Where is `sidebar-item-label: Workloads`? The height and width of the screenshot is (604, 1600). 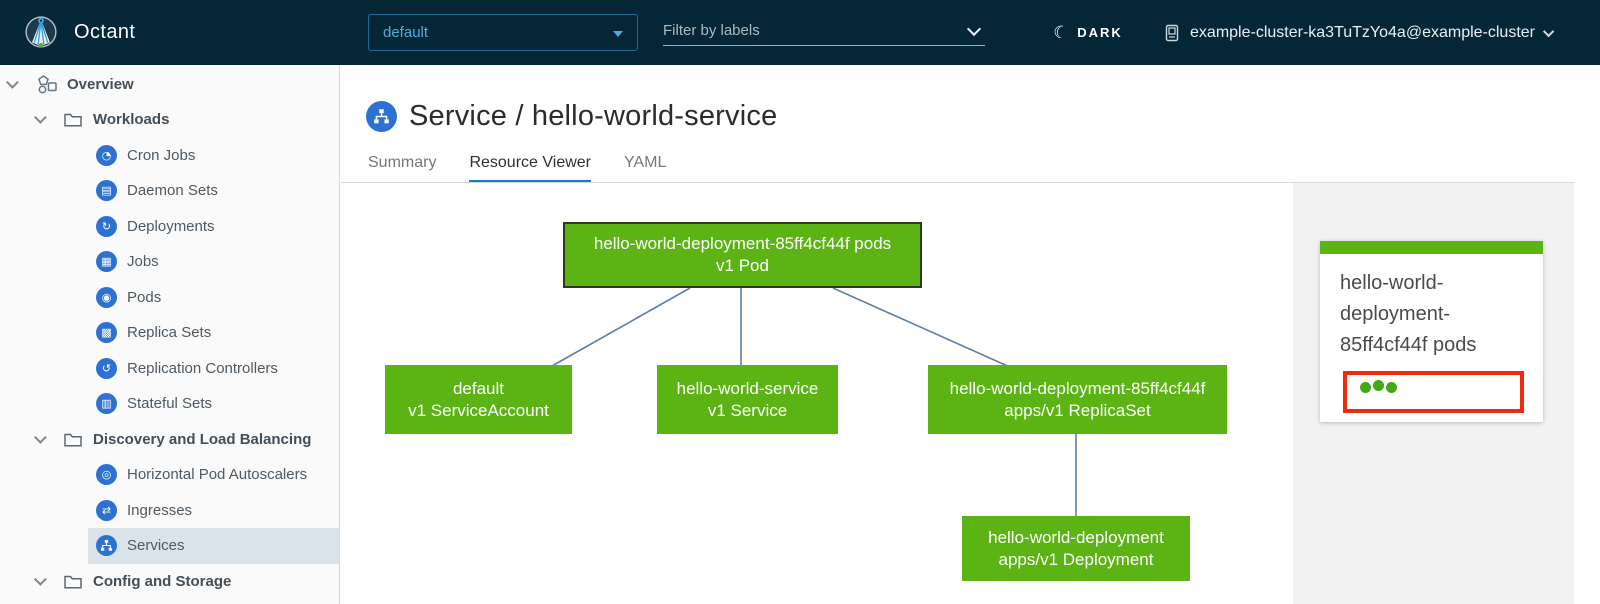
sidebar-item-label: Workloads is located at coordinates (131, 120).